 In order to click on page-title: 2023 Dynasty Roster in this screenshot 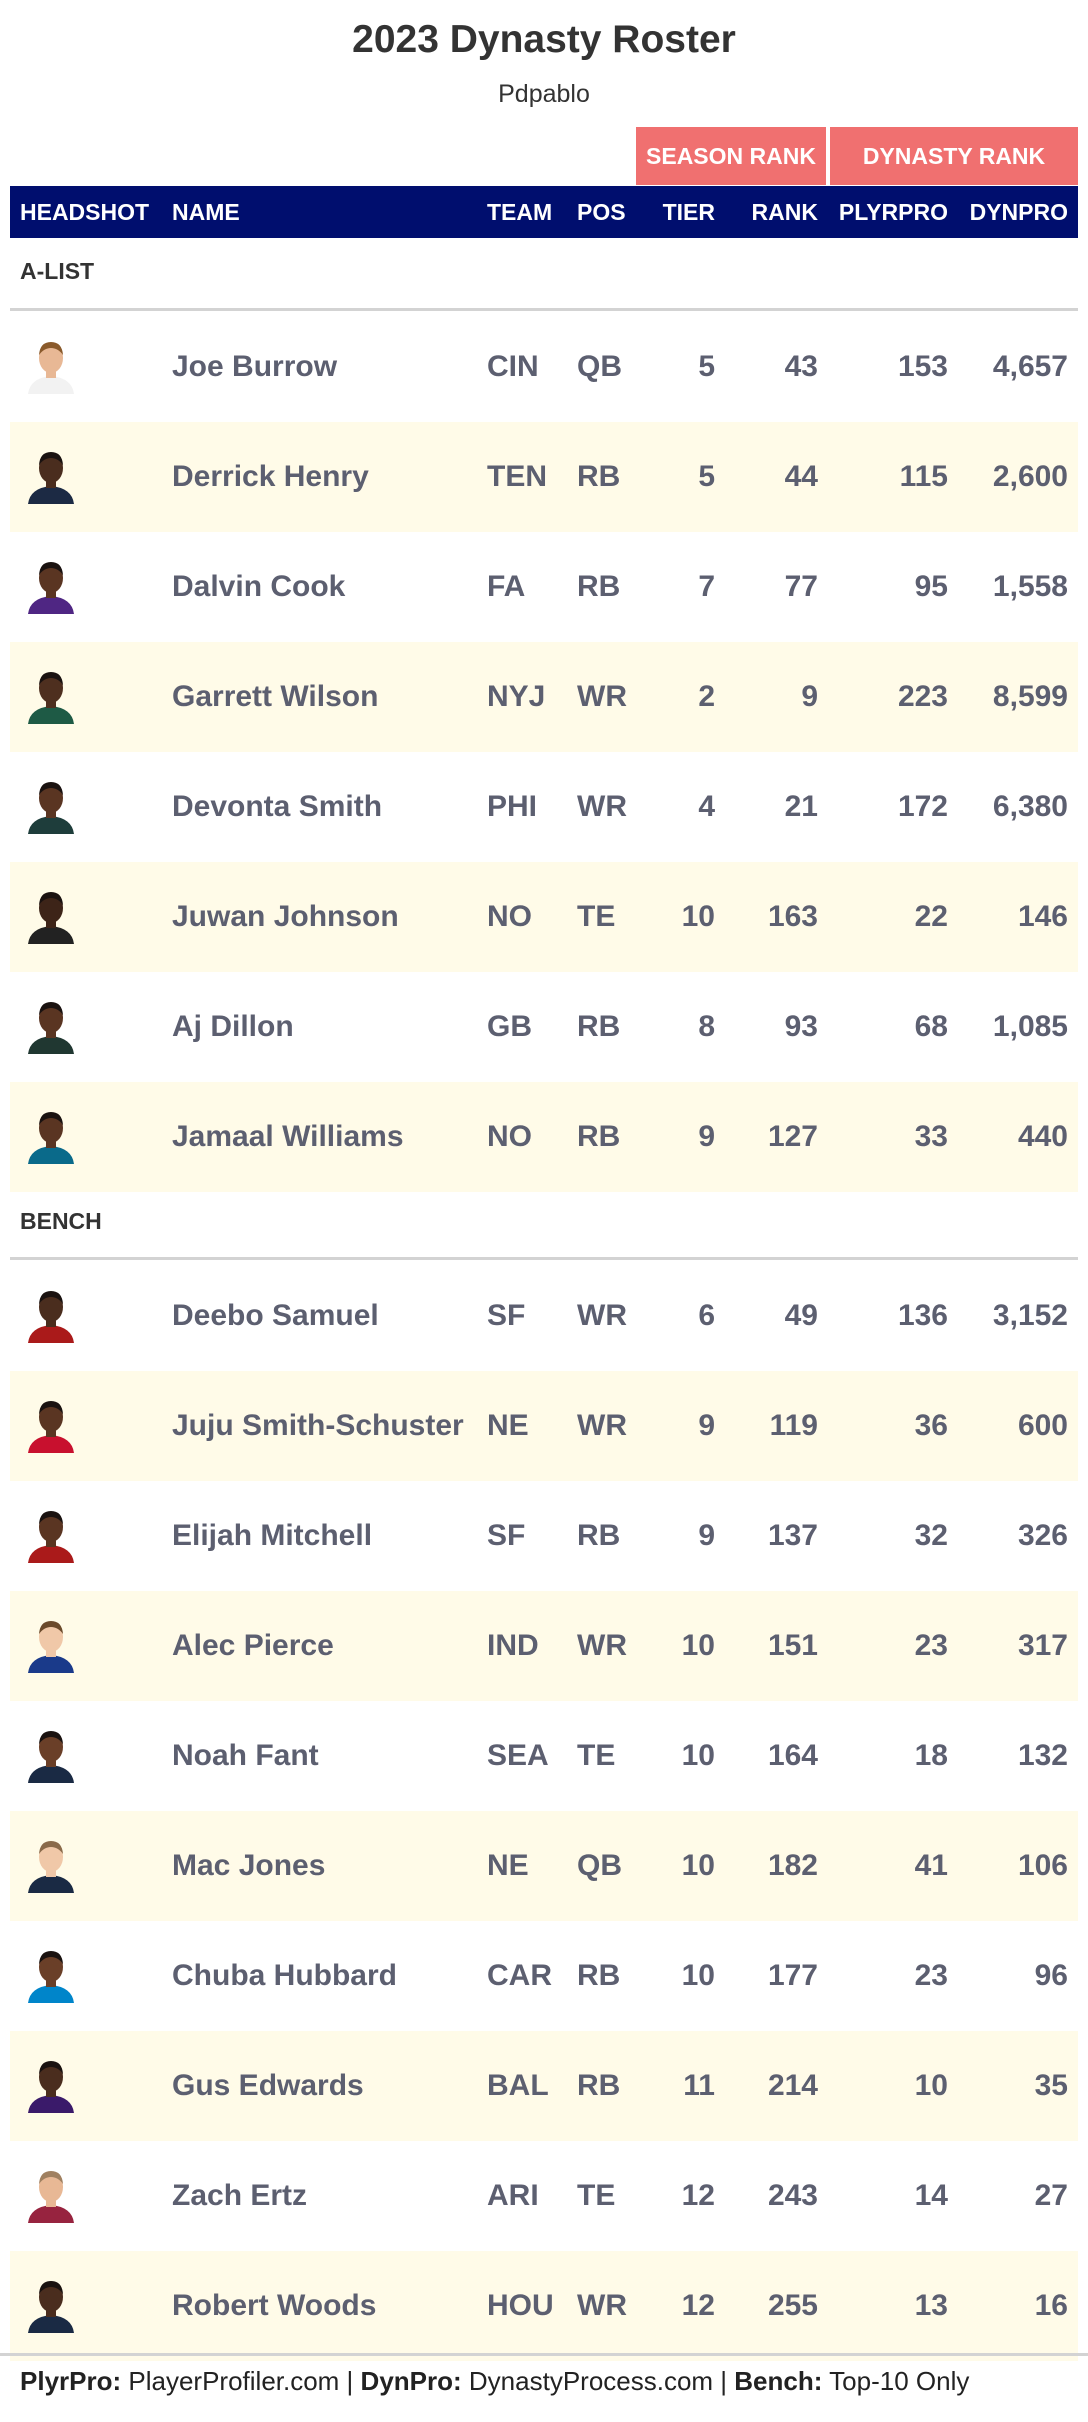, I will do `click(544, 39)`.